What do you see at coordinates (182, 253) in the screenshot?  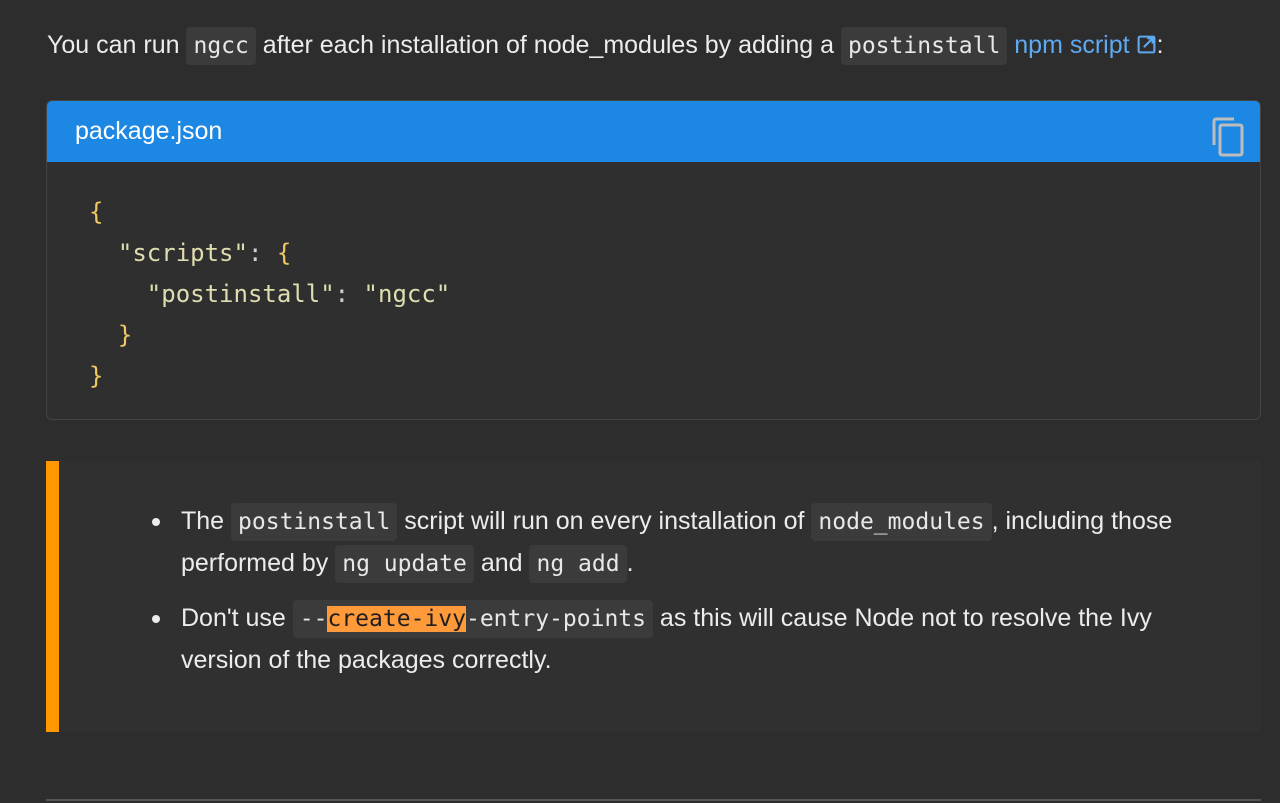 I see `code-token: "scripts"` at bounding box center [182, 253].